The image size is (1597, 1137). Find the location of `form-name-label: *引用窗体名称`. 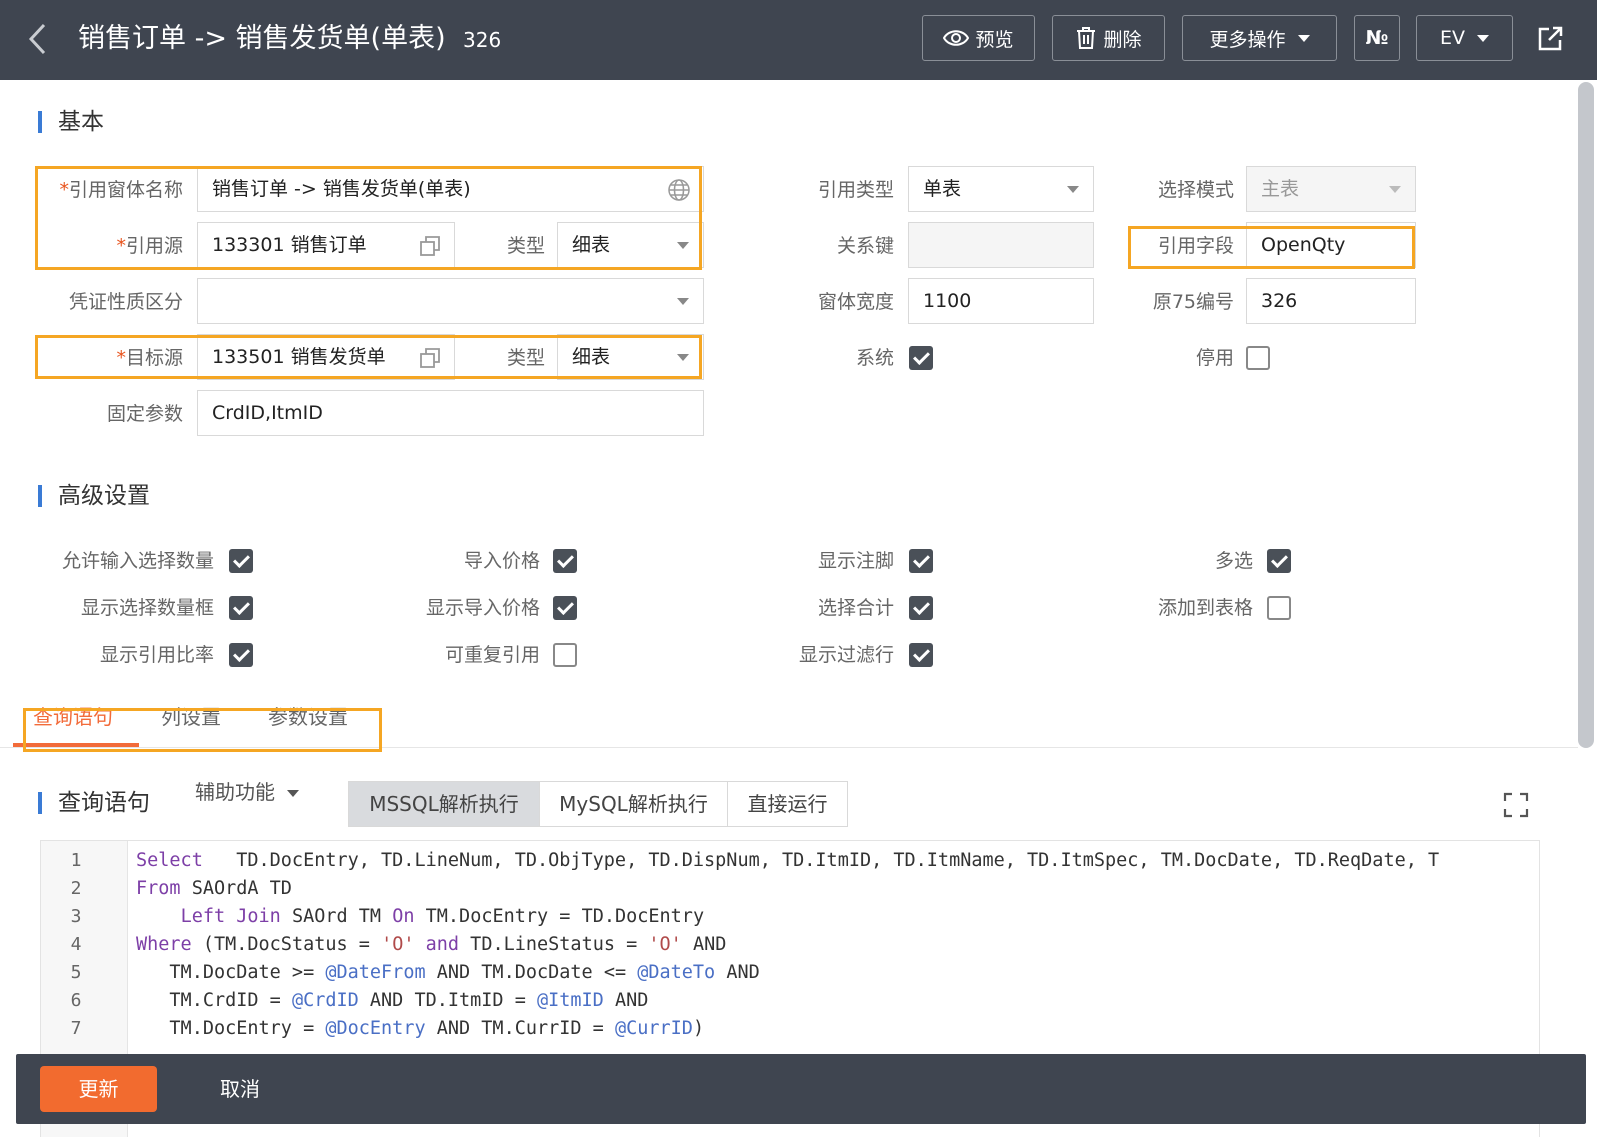

form-name-label: *引用窗体名称 is located at coordinates (121, 190).